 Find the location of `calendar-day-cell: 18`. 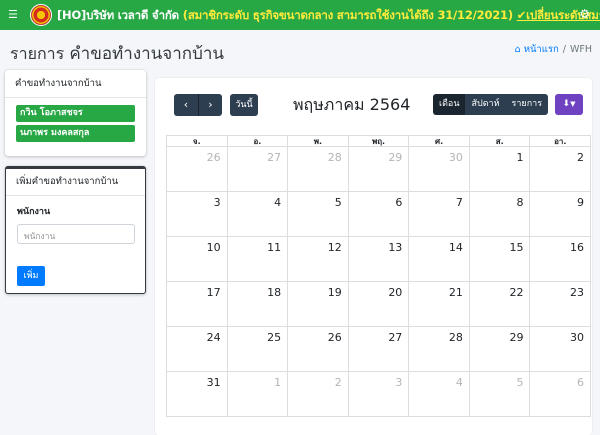

calendar-day-cell: 18 is located at coordinates (258, 304).